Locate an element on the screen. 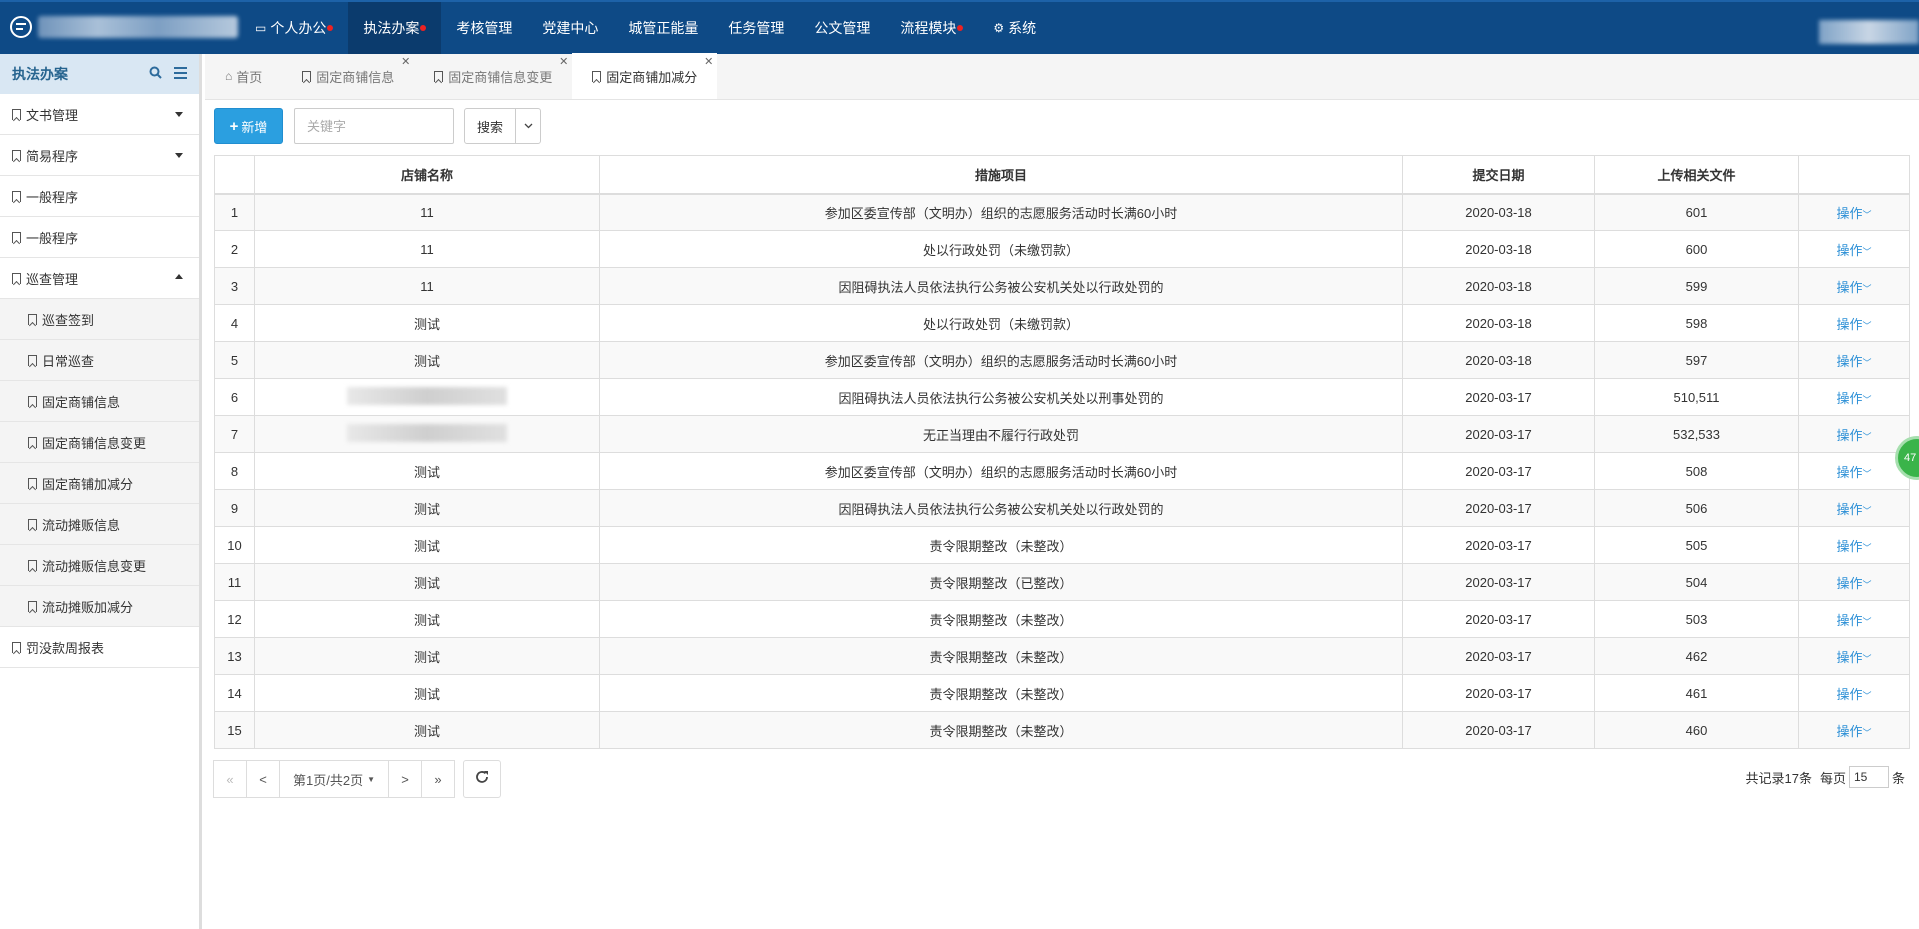  nav-item-2: 考核管理 is located at coordinates (484, 28).